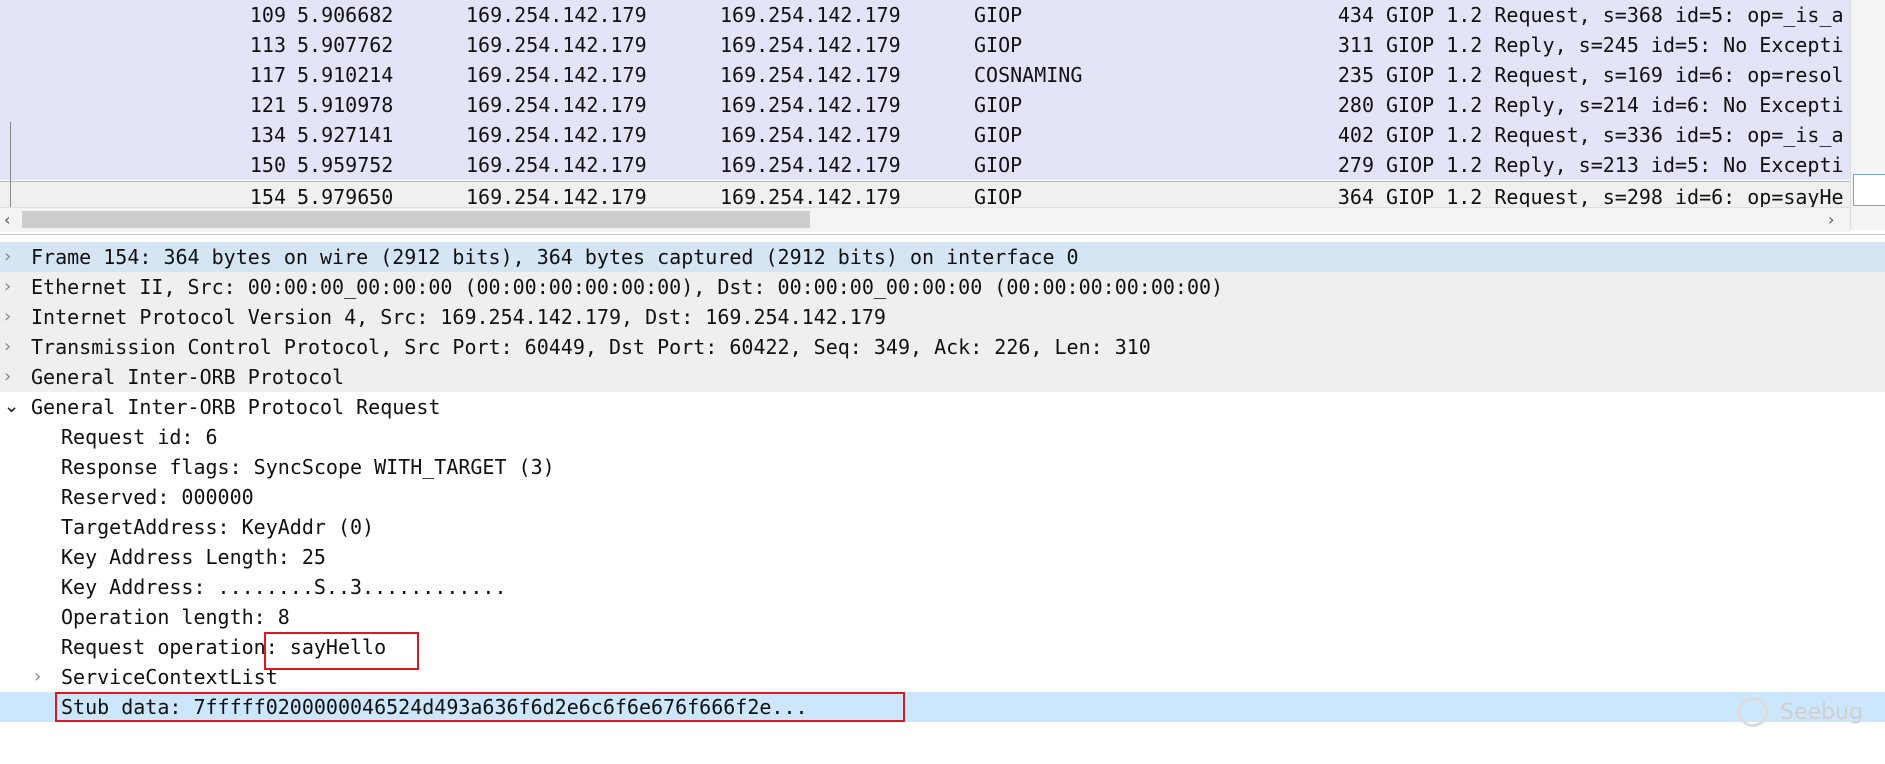  I want to click on tree-item-label: Operation length: 8, so click(175, 617).